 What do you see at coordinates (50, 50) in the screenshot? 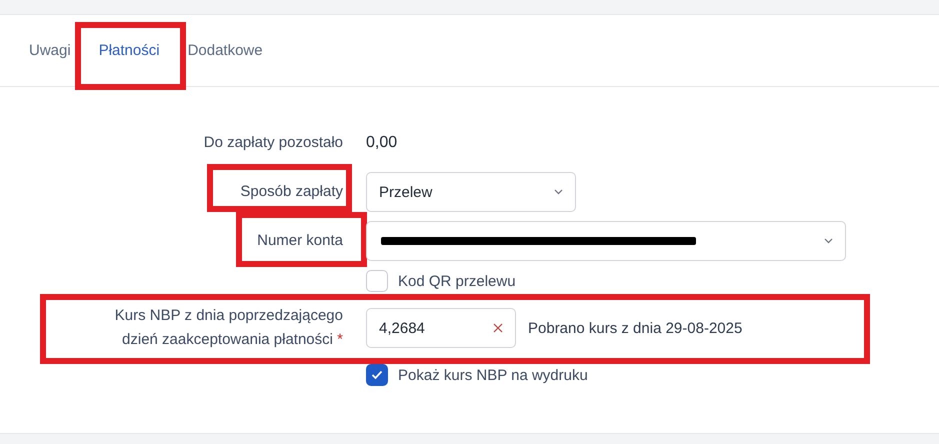
I see `tab: Uwagi` at bounding box center [50, 50].